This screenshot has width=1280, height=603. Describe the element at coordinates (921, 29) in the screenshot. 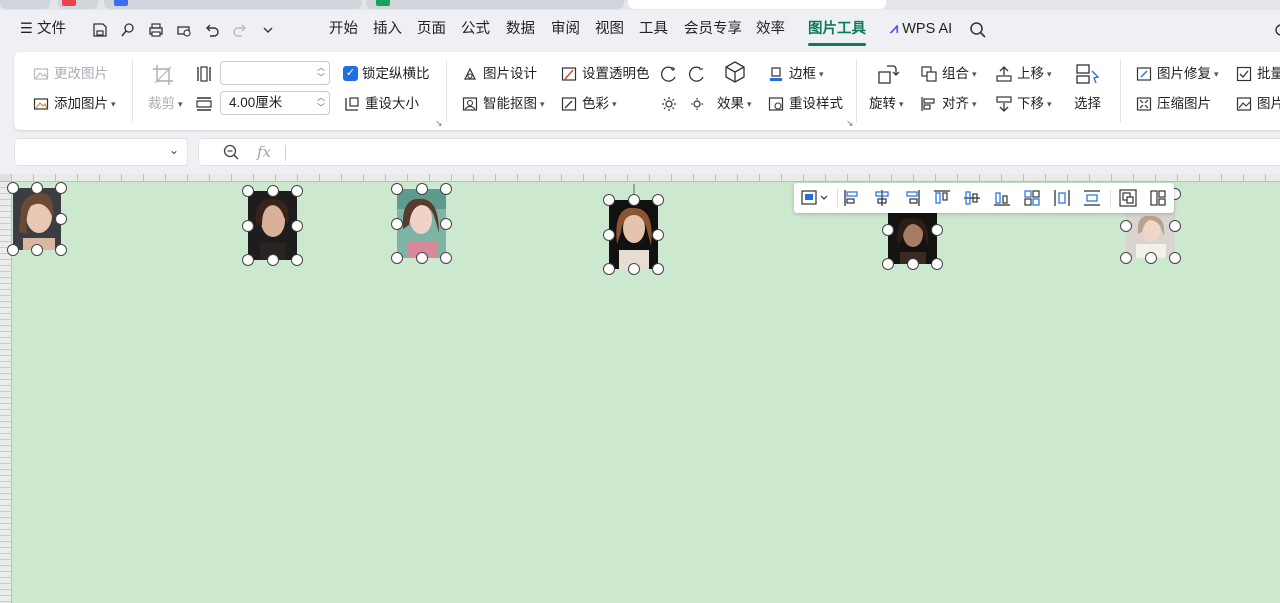

I see `wps-ai-button: ⩘ WPS AI` at that location.